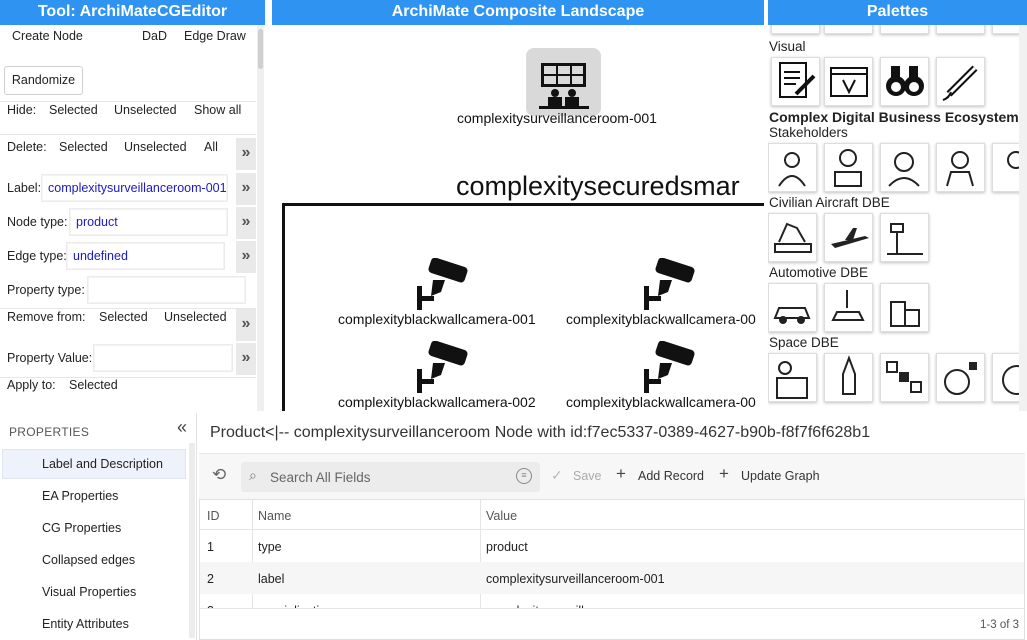 The image size is (1027, 640). Describe the element at coordinates (192, 540) in the screenshot. I see `nav-scrollbar` at that location.